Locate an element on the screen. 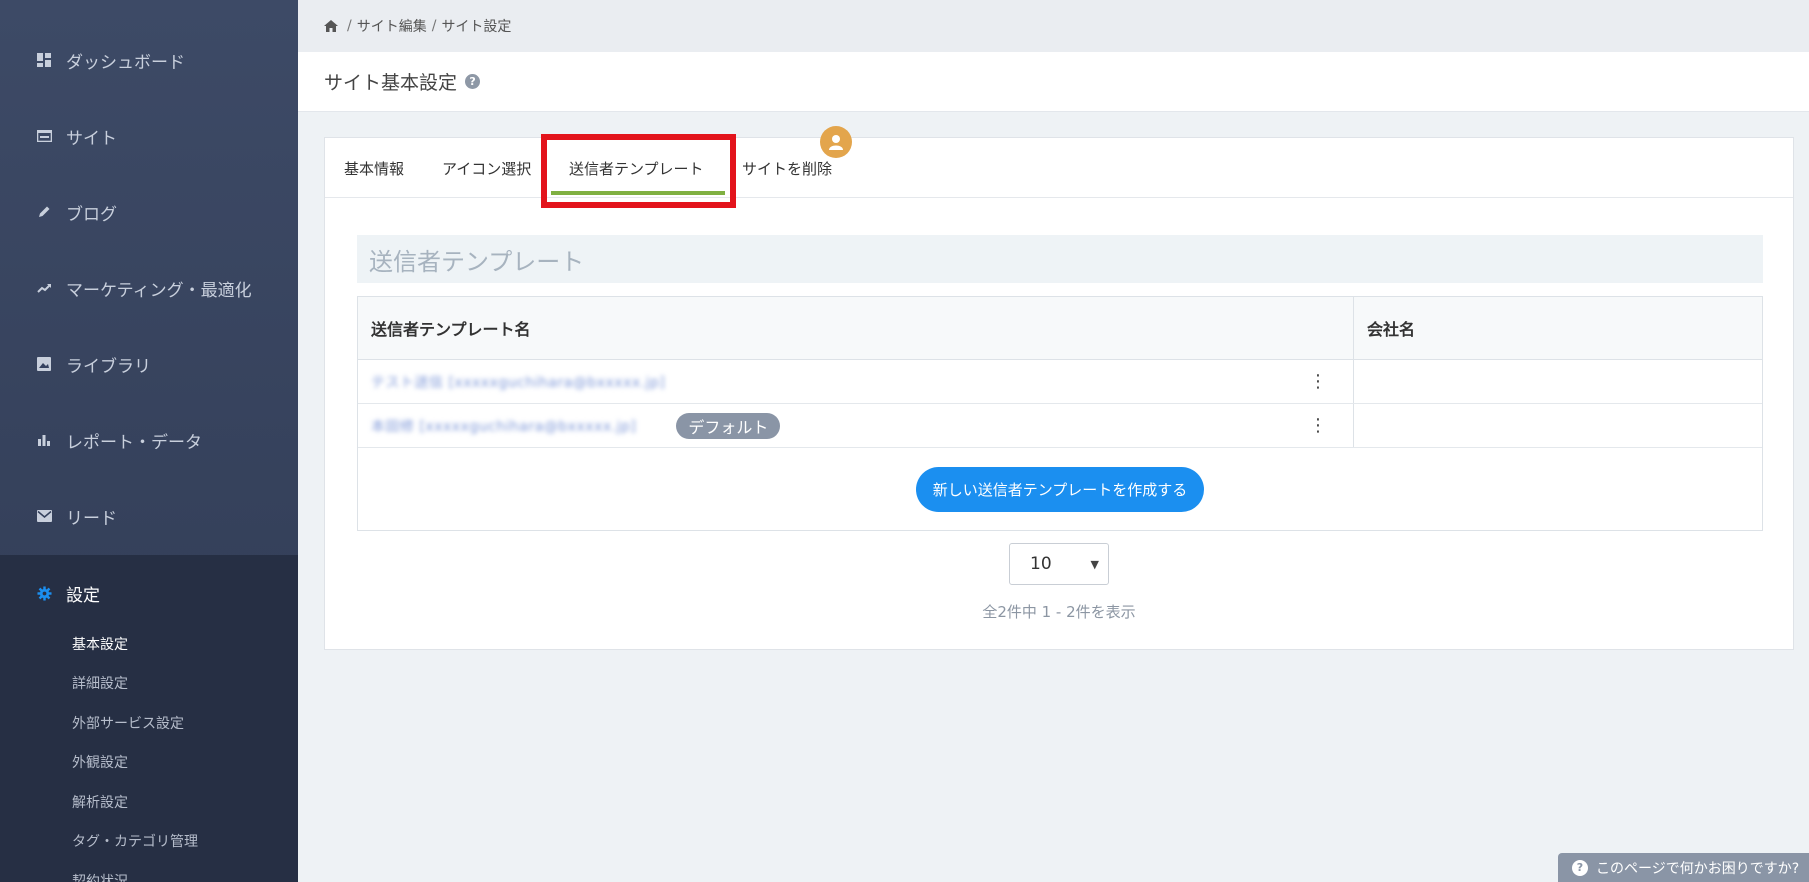  sidebar-subitem-basic: 基本設定 is located at coordinates (100, 644).